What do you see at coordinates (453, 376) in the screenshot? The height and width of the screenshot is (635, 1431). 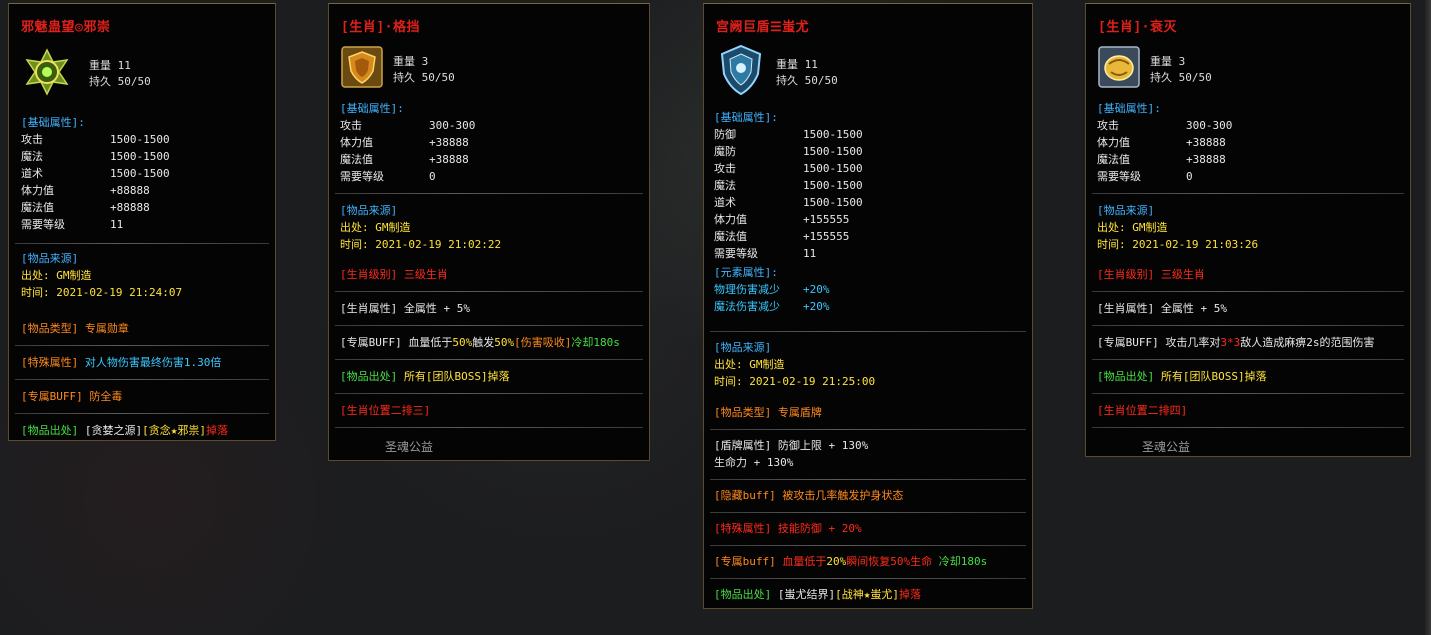 I see `effect-segment: 所有[团队BOSS]掉落` at bounding box center [453, 376].